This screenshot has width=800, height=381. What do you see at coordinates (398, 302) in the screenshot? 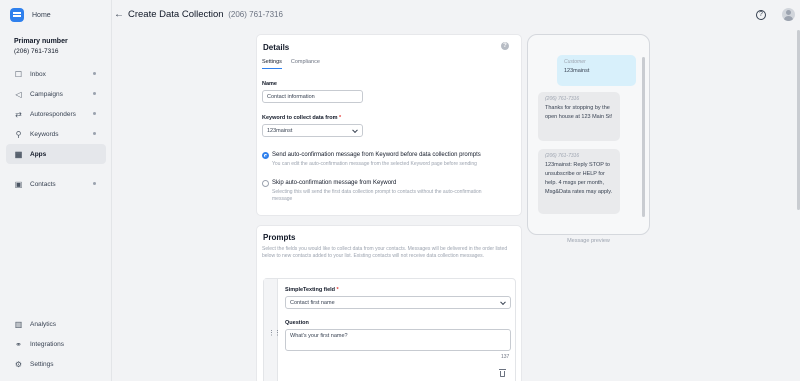
I see `simpletexting-field-select: Contact first name` at bounding box center [398, 302].